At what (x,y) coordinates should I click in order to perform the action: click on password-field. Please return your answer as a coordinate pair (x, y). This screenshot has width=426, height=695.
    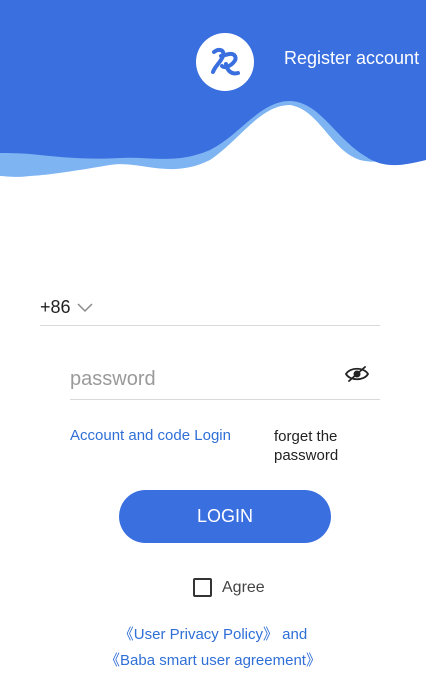
    Looking at the image, I should click on (225, 380).